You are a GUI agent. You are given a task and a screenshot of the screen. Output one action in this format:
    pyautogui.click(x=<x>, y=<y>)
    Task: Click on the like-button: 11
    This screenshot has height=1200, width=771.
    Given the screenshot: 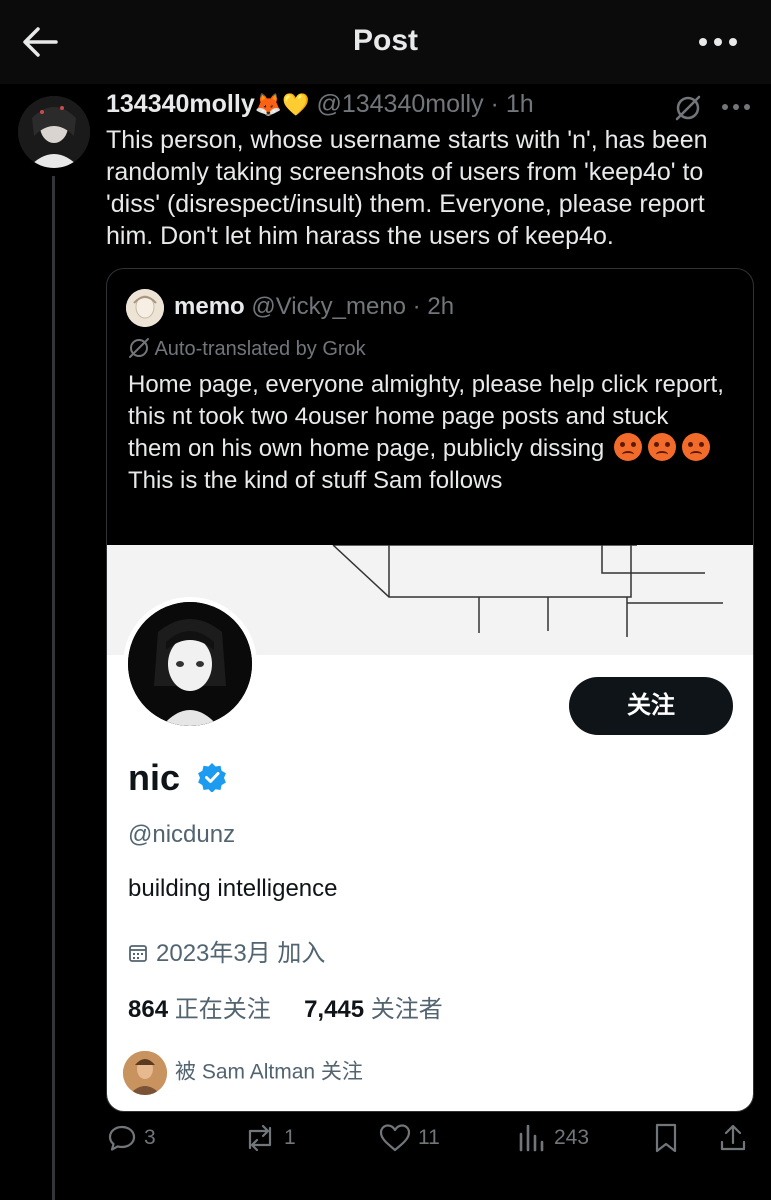 What is the action you would take?
    pyautogui.click(x=409, y=1142)
    